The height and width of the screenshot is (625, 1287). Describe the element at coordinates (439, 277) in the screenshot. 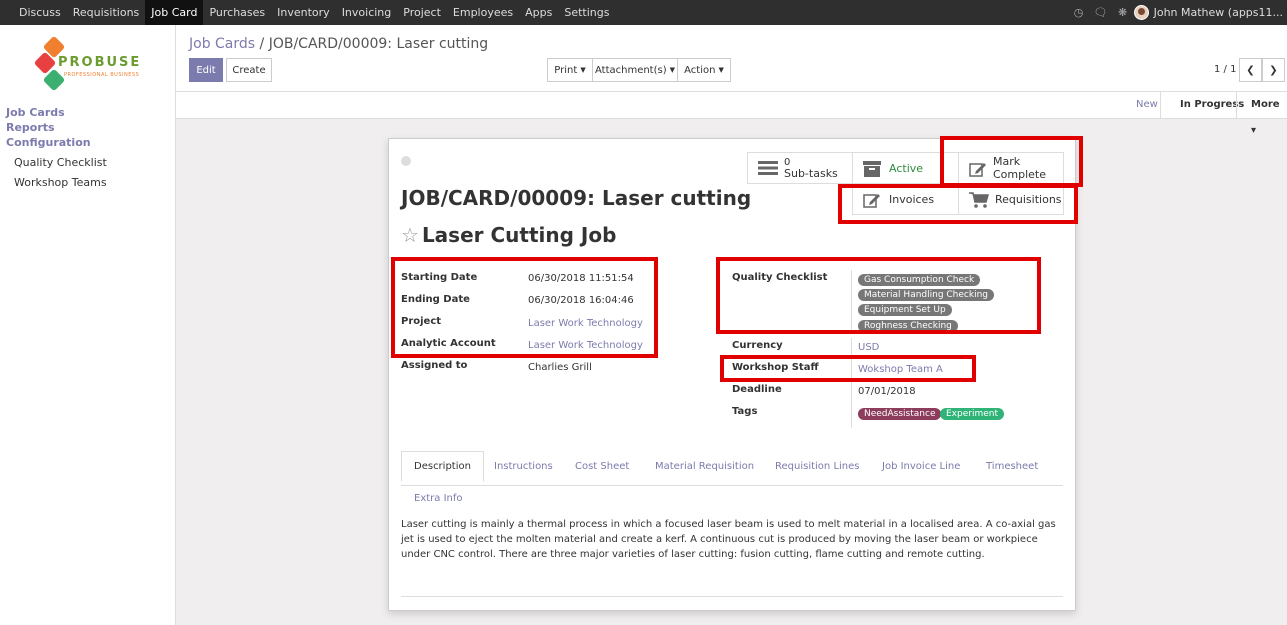

I see `starting-date-label: Starting Date` at that location.